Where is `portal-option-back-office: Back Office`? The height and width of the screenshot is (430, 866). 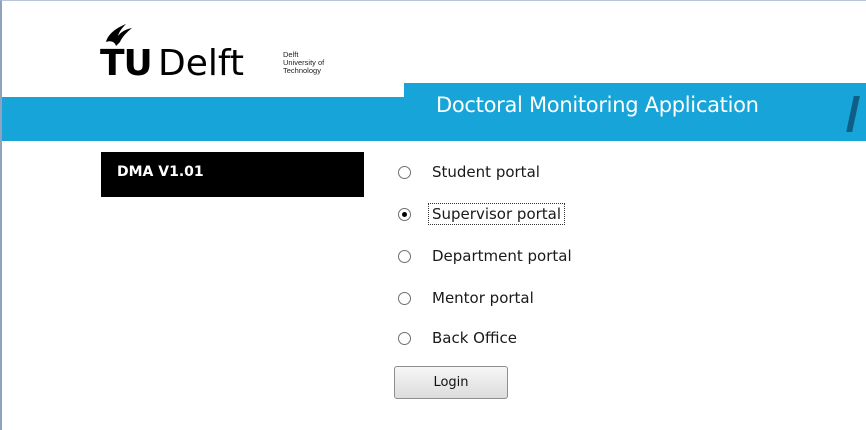
portal-option-back-office: Back Office is located at coordinates (508, 338).